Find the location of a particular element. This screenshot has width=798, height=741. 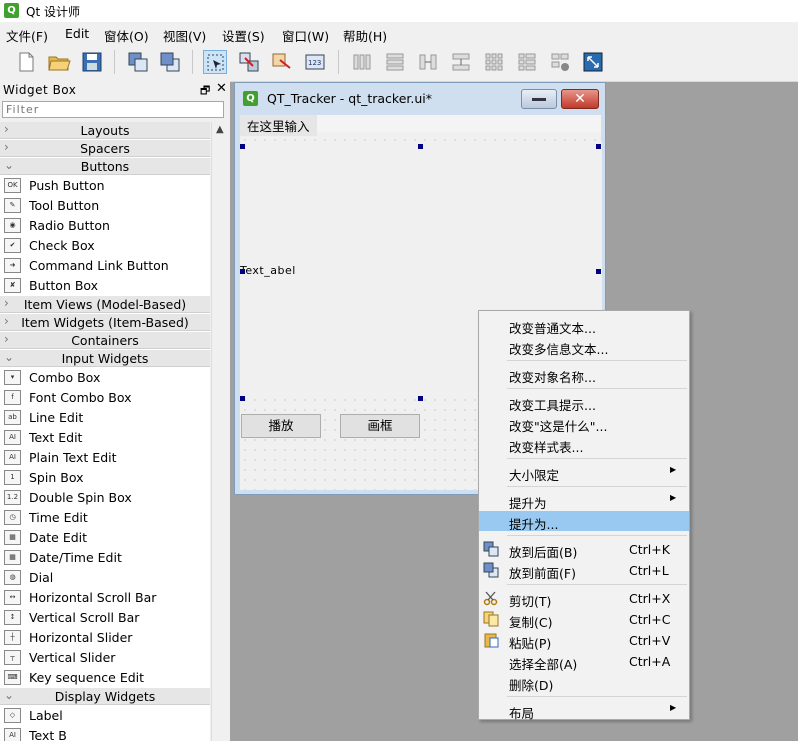

widget-item-label: Text Edit is located at coordinates (56, 437).